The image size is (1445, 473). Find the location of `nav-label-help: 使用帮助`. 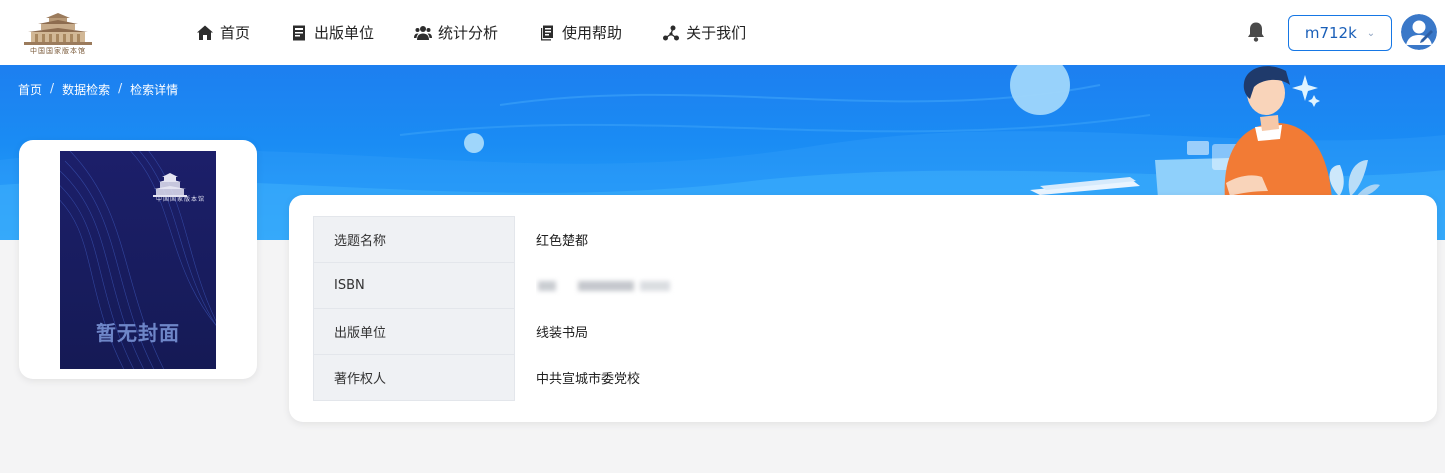

nav-label-help: 使用帮助 is located at coordinates (592, 33).